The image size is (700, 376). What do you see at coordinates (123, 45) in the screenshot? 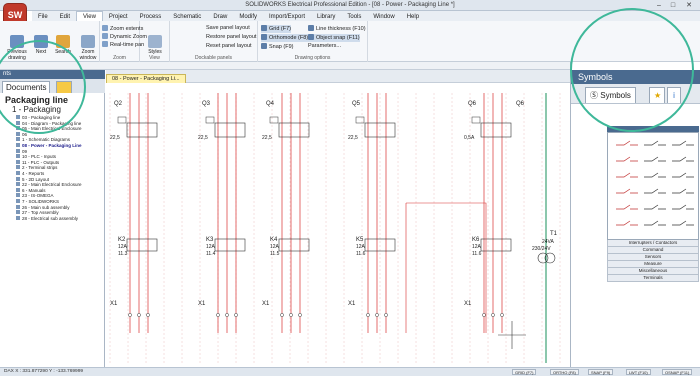
I see `realtime-pan-button: Real-time pan` at bounding box center [123, 45].